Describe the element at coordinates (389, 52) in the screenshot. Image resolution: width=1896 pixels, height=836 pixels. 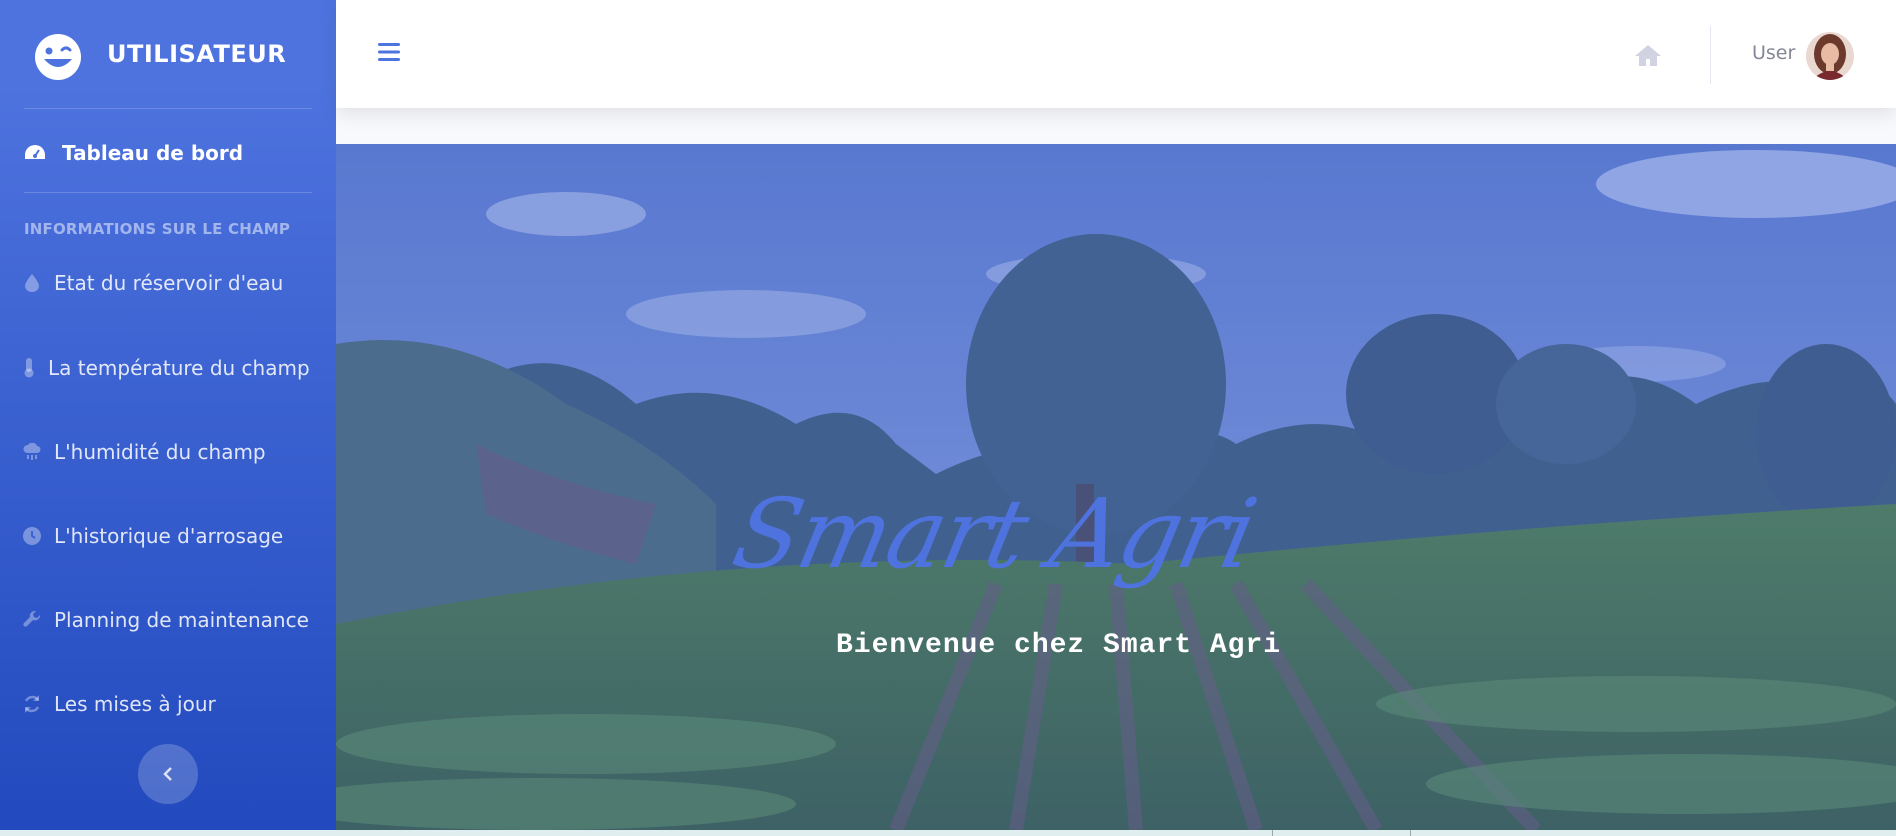
I see `hamburger-menu-icon` at that location.